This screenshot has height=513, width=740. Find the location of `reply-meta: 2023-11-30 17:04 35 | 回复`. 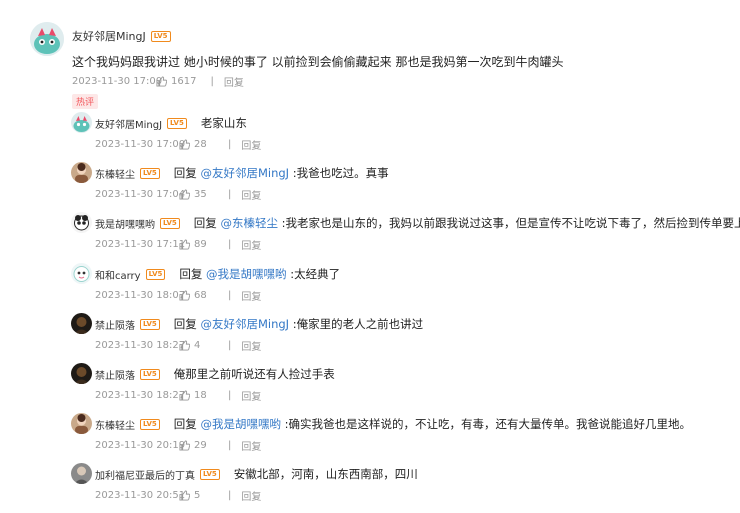

reply-meta: 2023-11-30 17:04 35 | 回复 is located at coordinates (178, 194).